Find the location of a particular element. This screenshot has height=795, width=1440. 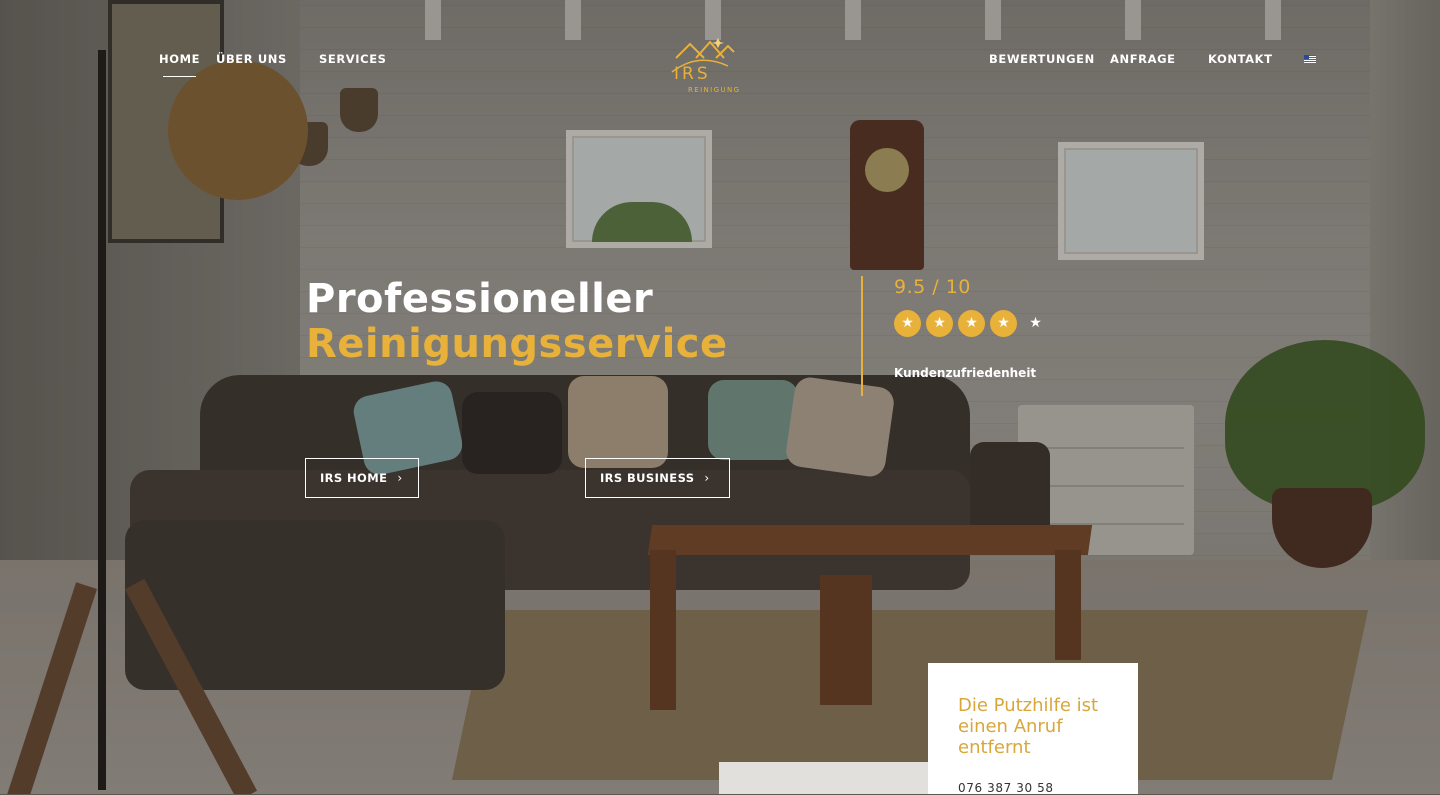

irs-business-button: IRS BUSINESS › is located at coordinates (657, 478).